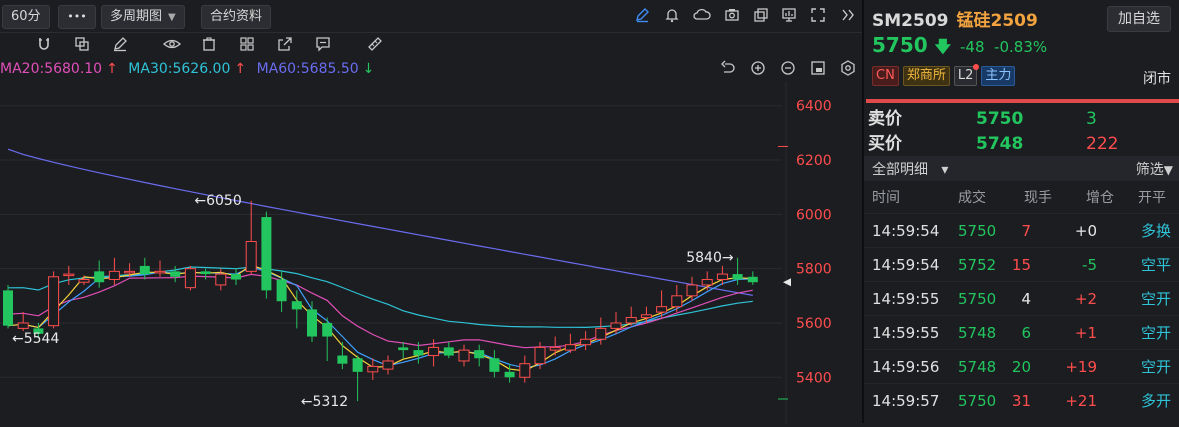  What do you see at coordinates (1000, 119) in the screenshot?
I see `ask-price: 5750` at bounding box center [1000, 119].